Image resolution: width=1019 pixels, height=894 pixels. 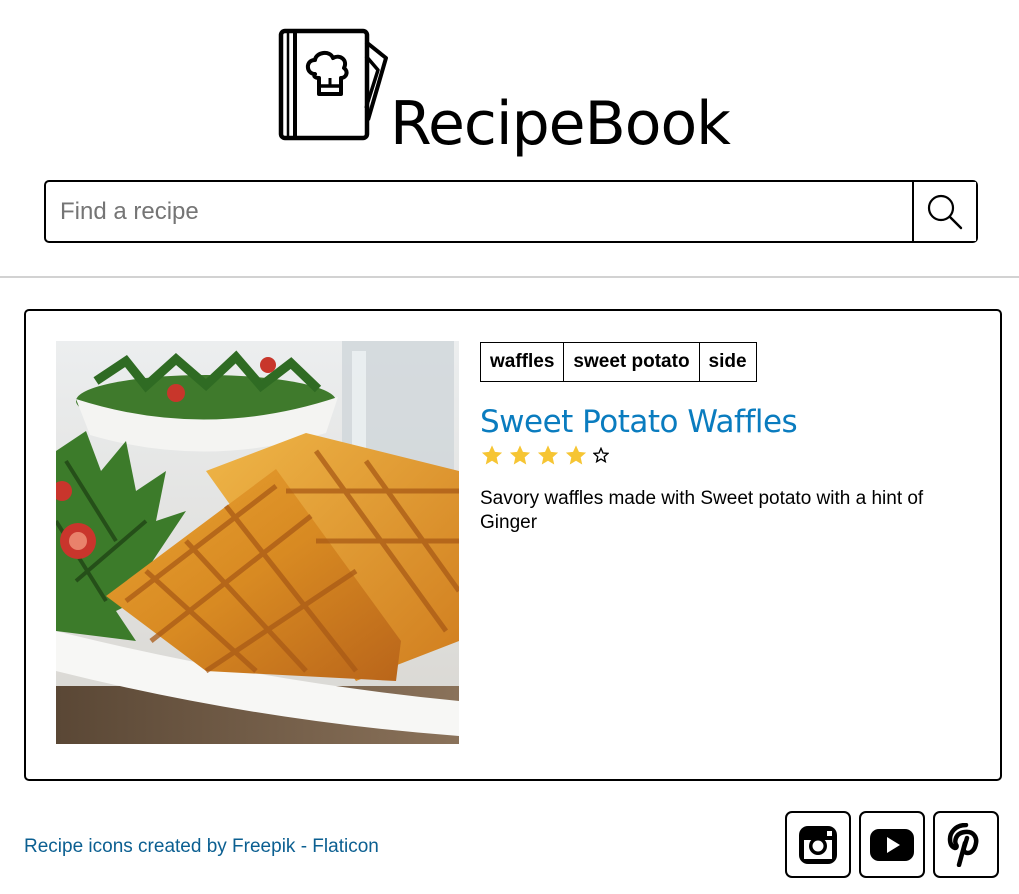 What do you see at coordinates (560, 124) in the screenshot?
I see `brand-name: RecipeBook` at bounding box center [560, 124].